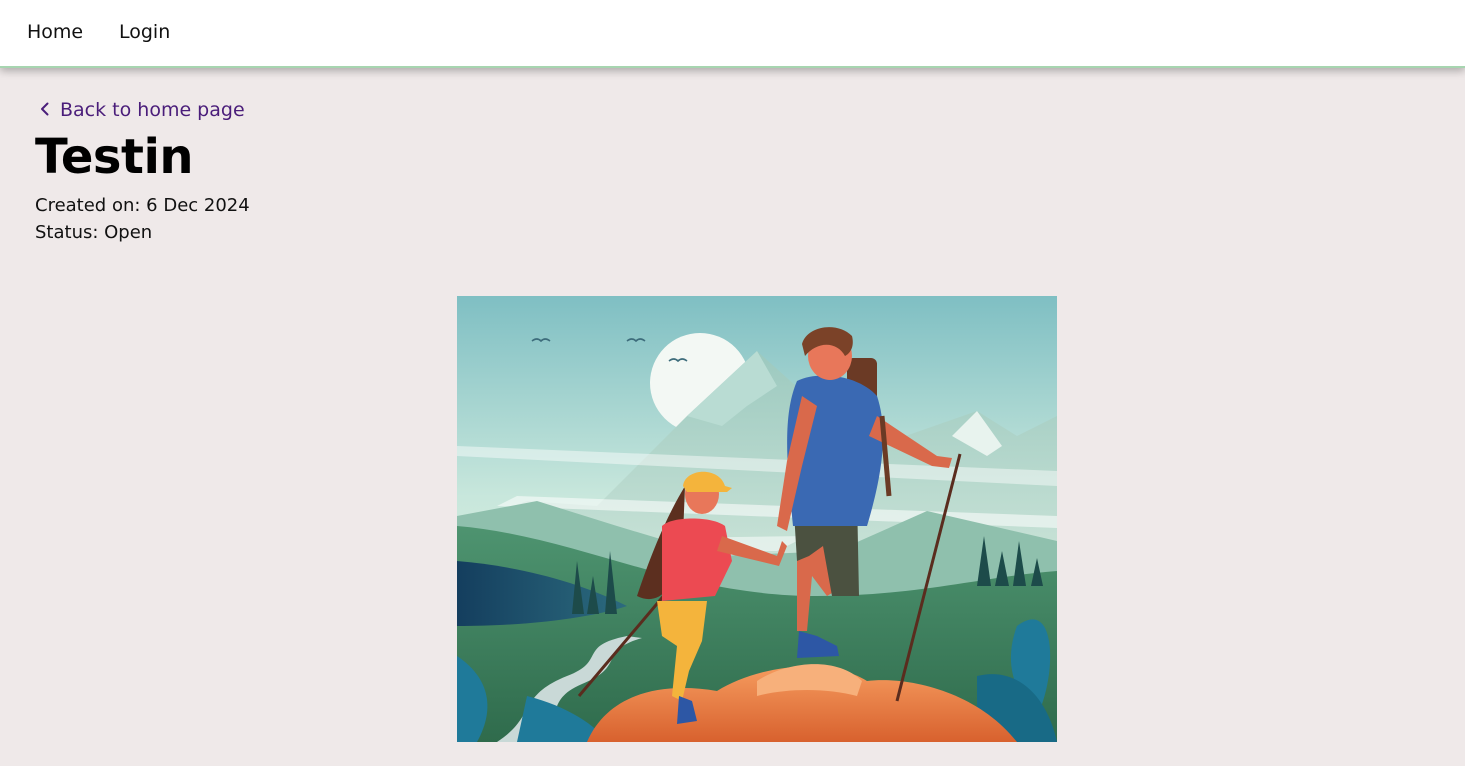 The width and height of the screenshot is (1465, 766). I want to click on status-text: Status: Open, so click(94, 232).